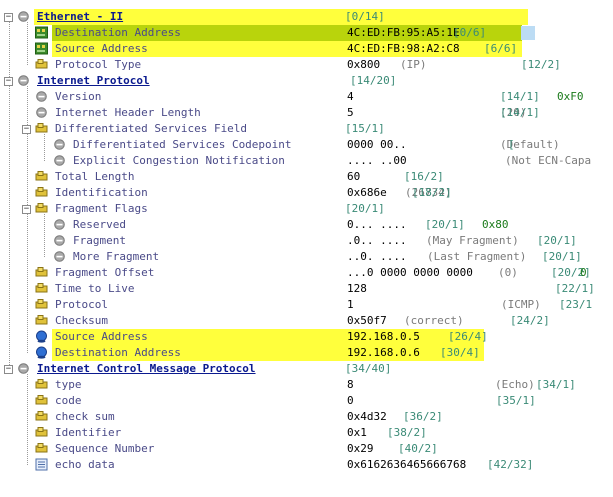 This screenshot has width=613, height=497. What do you see at coordinates (88, 432) in the screenshot?
I see `field-name: Identifier` at bounding box center [88, 432].